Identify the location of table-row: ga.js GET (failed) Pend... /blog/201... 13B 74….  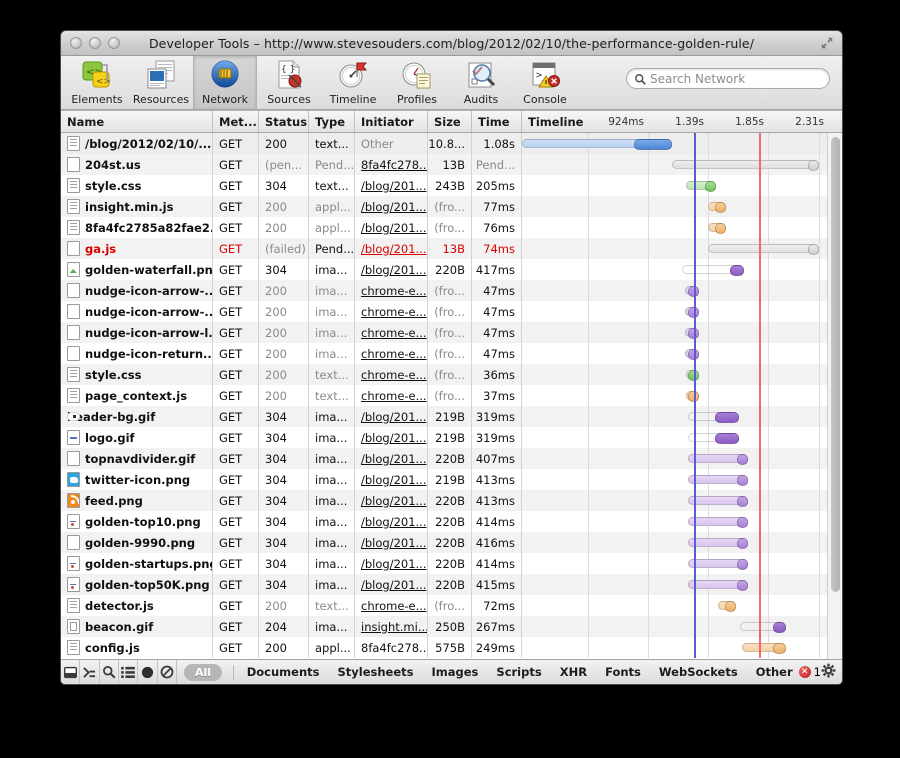
(451, 248).